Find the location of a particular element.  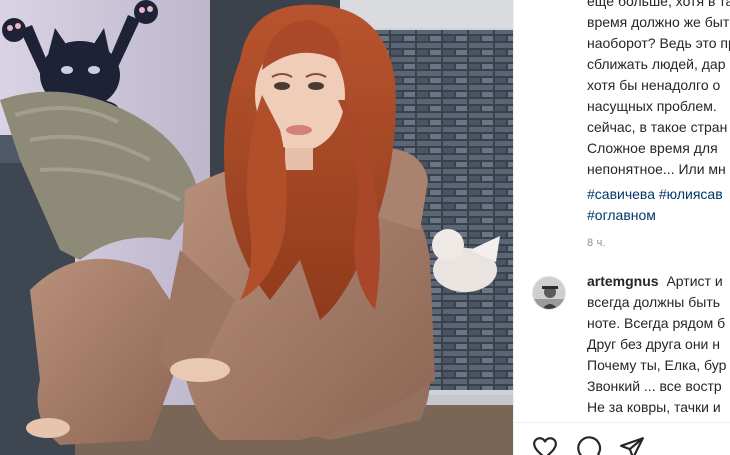

caption-line: сейчас, в такое стран is located at coordinates (657, 127).